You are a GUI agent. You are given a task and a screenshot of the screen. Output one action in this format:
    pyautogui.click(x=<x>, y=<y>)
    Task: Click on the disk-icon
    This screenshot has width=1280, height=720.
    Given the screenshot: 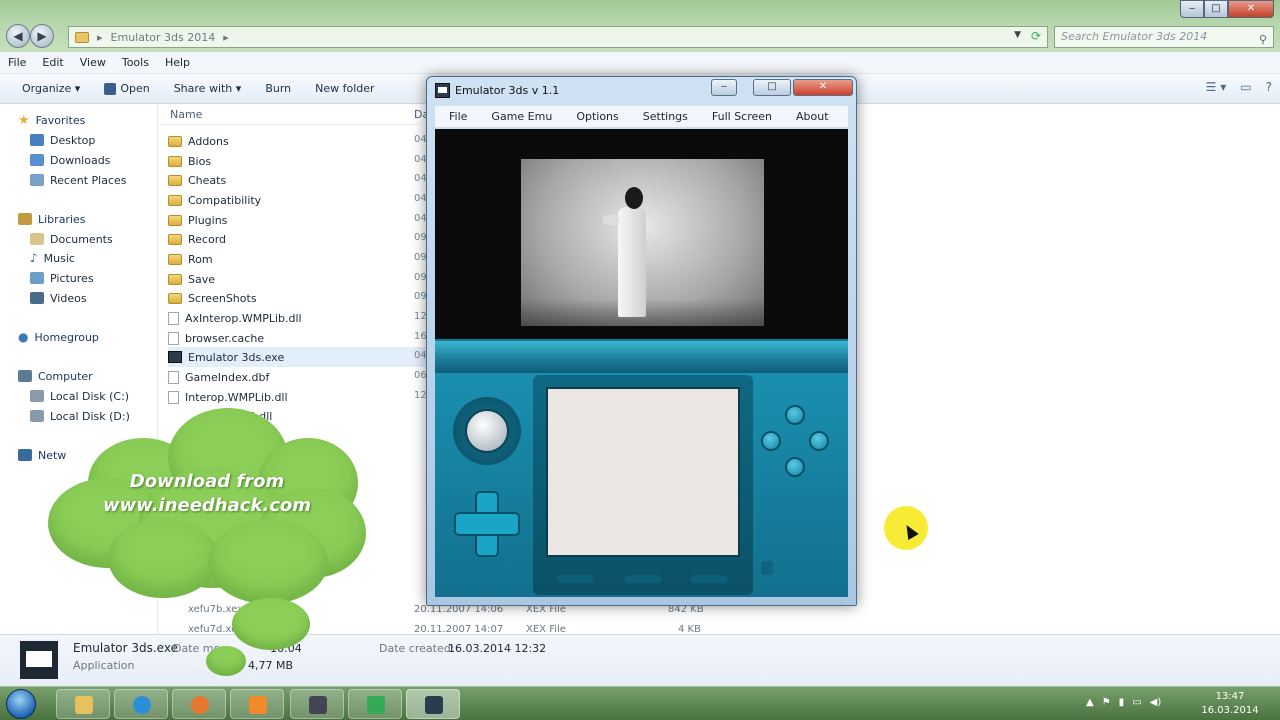 What is the action you would take?
    pyautogui.click(x=37, y=396)
    